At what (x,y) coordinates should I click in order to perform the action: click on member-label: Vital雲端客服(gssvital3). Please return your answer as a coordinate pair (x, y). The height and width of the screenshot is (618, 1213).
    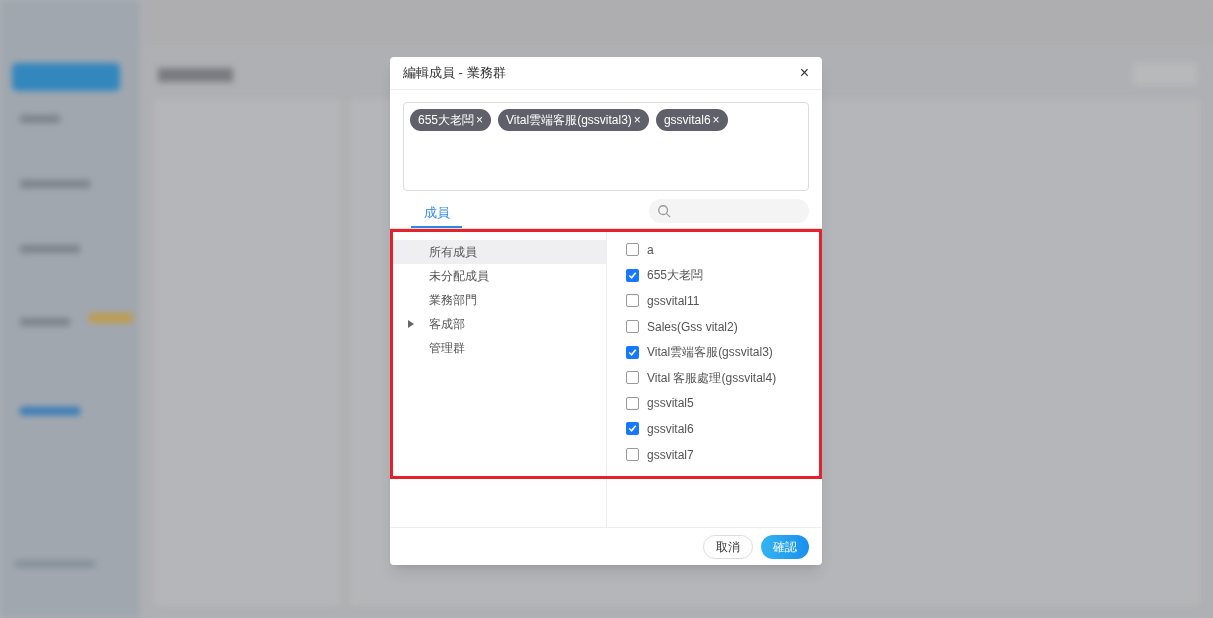
    Looking at the image, I should click on (710, 353).